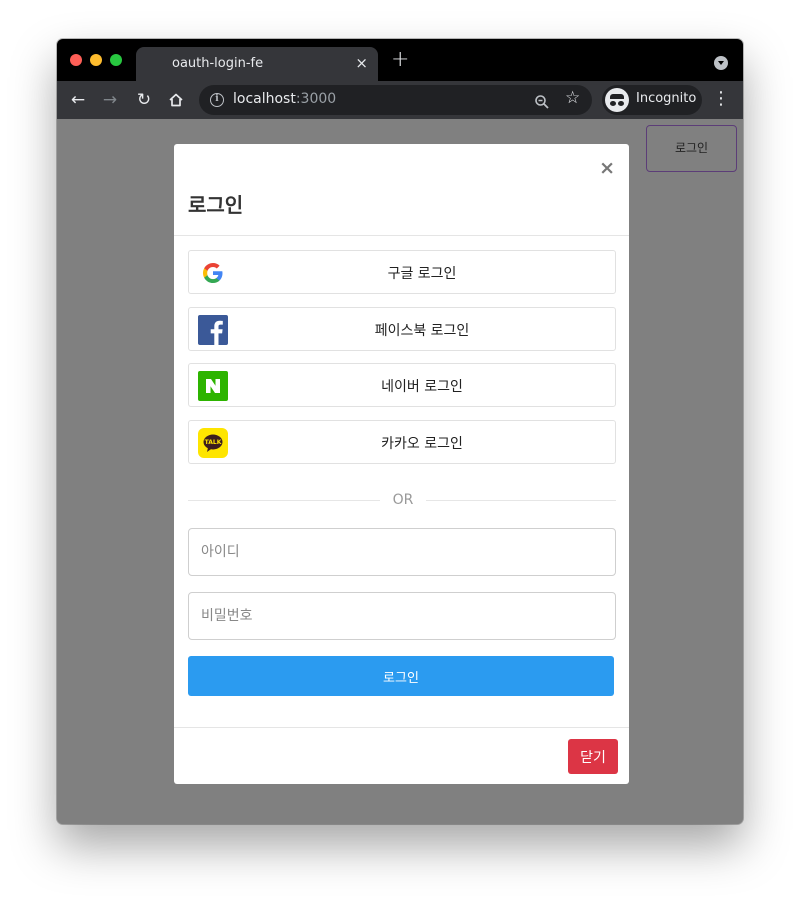  Describe the element at coordinates (422, 444) in the screenshot. I see `social-label: 카카오 로그인` at that location.